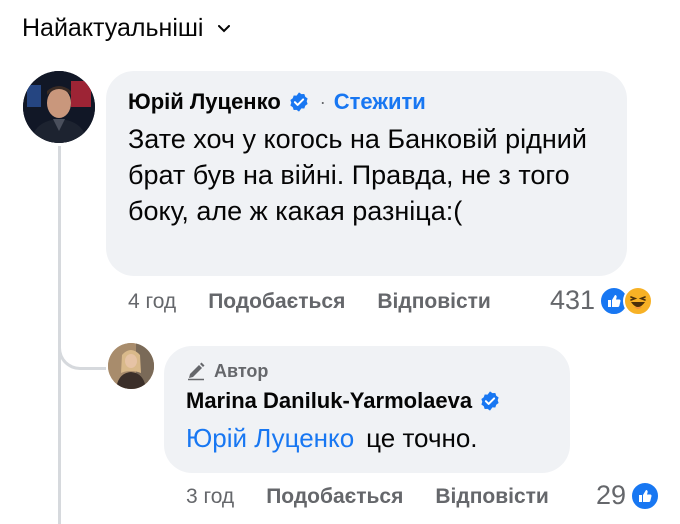 The height and width of the screenshot is (524, 680). I want to click on sort-dropdown: Найактуальніші, so click(126, 28).